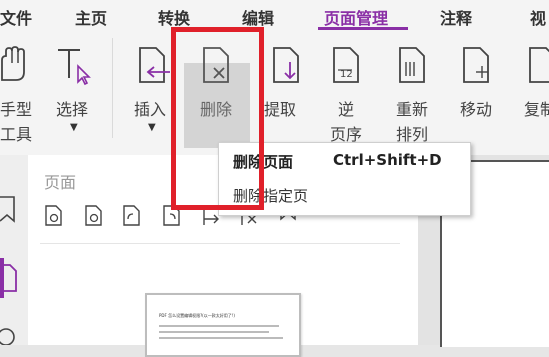 The width and height of the screenshot is (549, 357). Describe the element at coordinates (536, 109) in the screenshot. I see `copy-label: 复制` at that location.